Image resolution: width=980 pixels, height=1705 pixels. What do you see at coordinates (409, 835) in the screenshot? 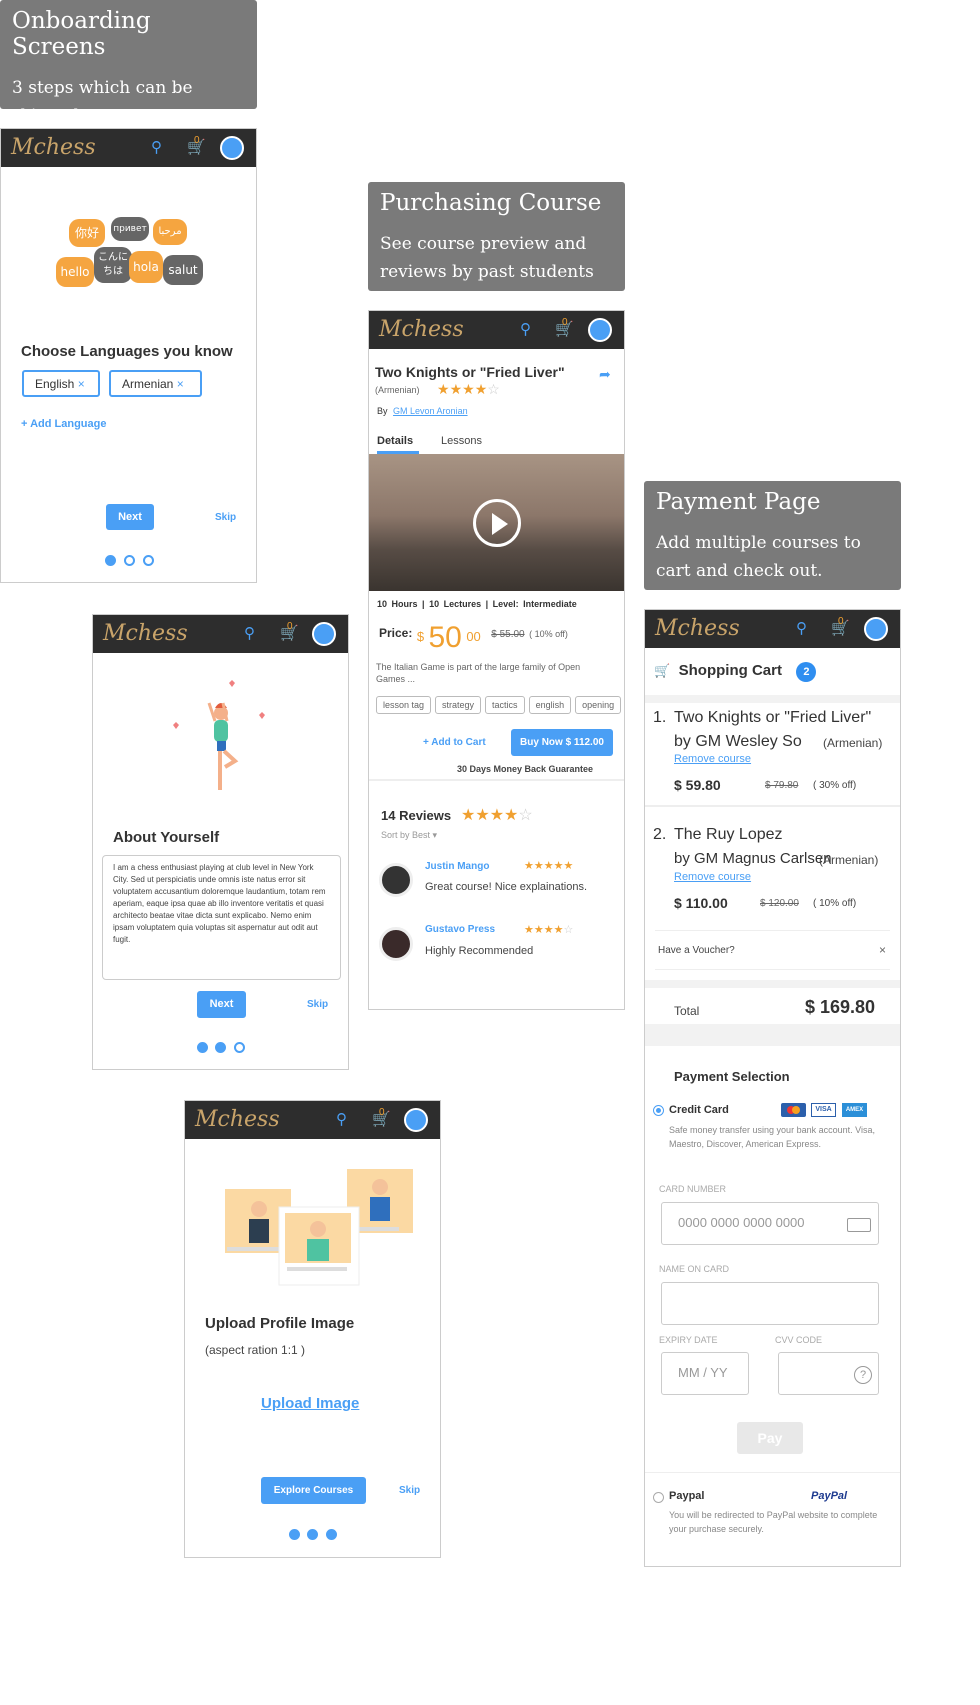
I see `sort-dropdown: Sort by Best ▾` at bounding box center [409, 835].